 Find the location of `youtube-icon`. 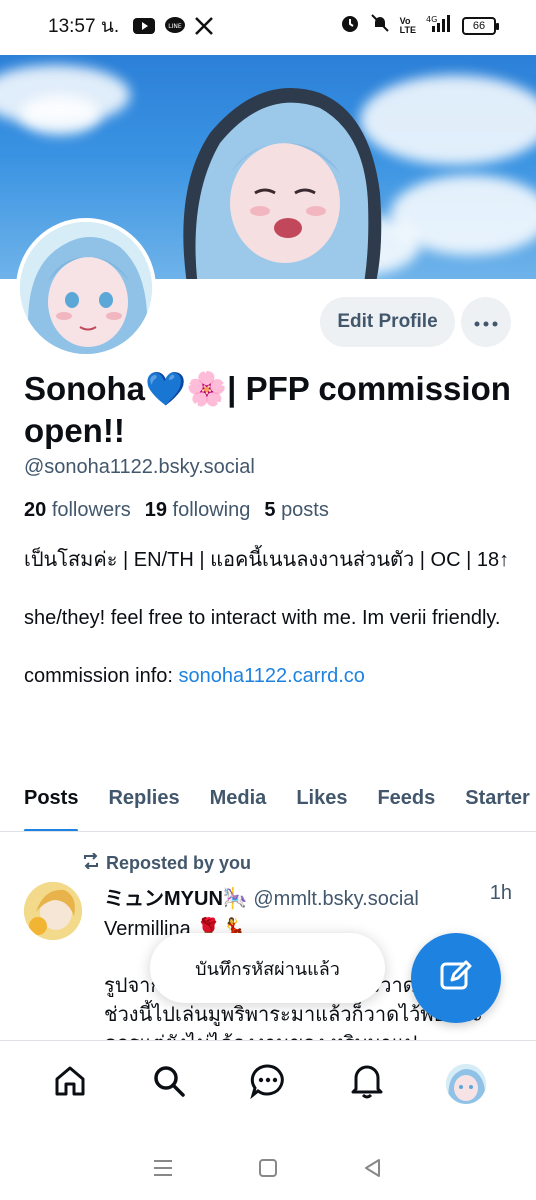

youtube-icon is located at coordinates (144, 26).